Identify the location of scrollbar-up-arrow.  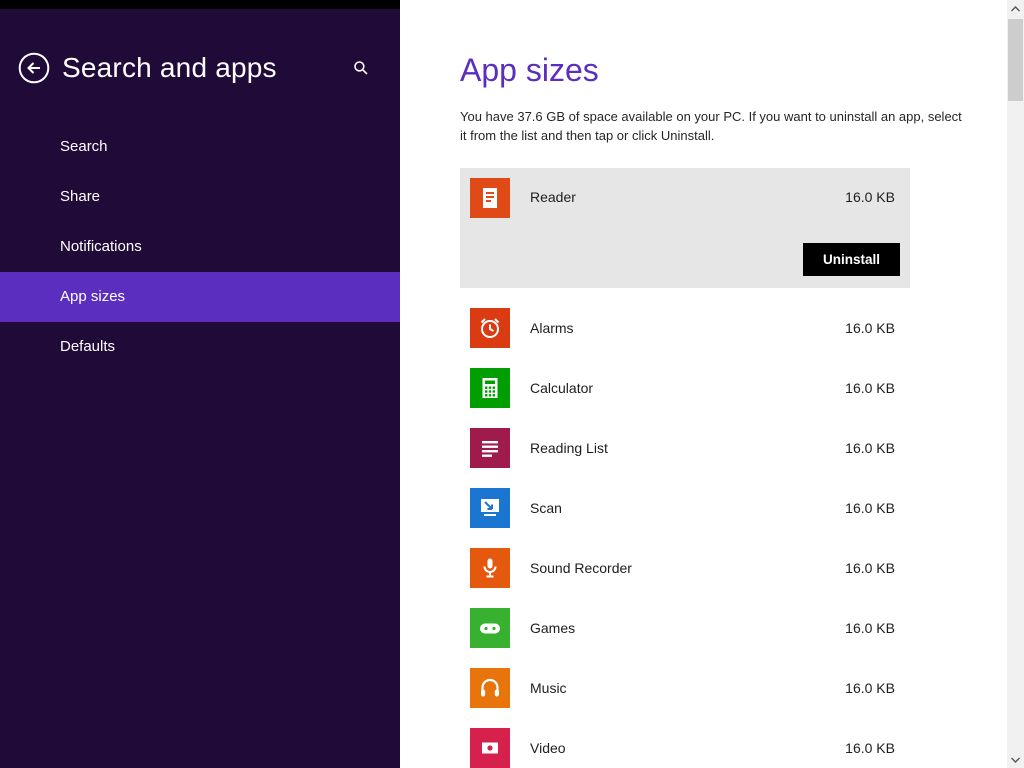
(1015, 8).